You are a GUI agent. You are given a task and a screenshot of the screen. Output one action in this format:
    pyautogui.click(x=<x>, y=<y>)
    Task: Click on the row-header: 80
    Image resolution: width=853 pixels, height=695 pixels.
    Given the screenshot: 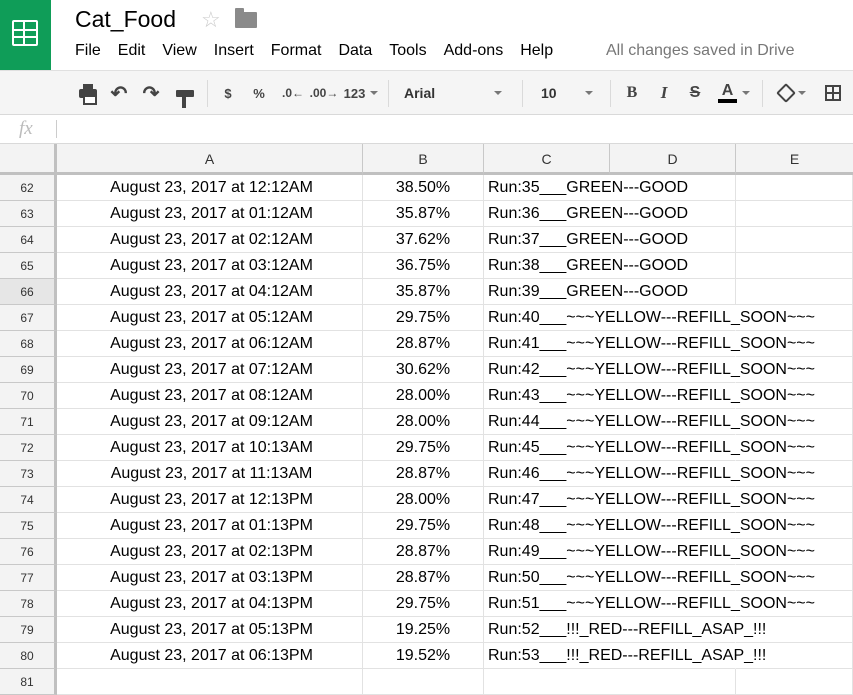 What is the action you would take?
    pyautogui.click(x=28, y=656)
    